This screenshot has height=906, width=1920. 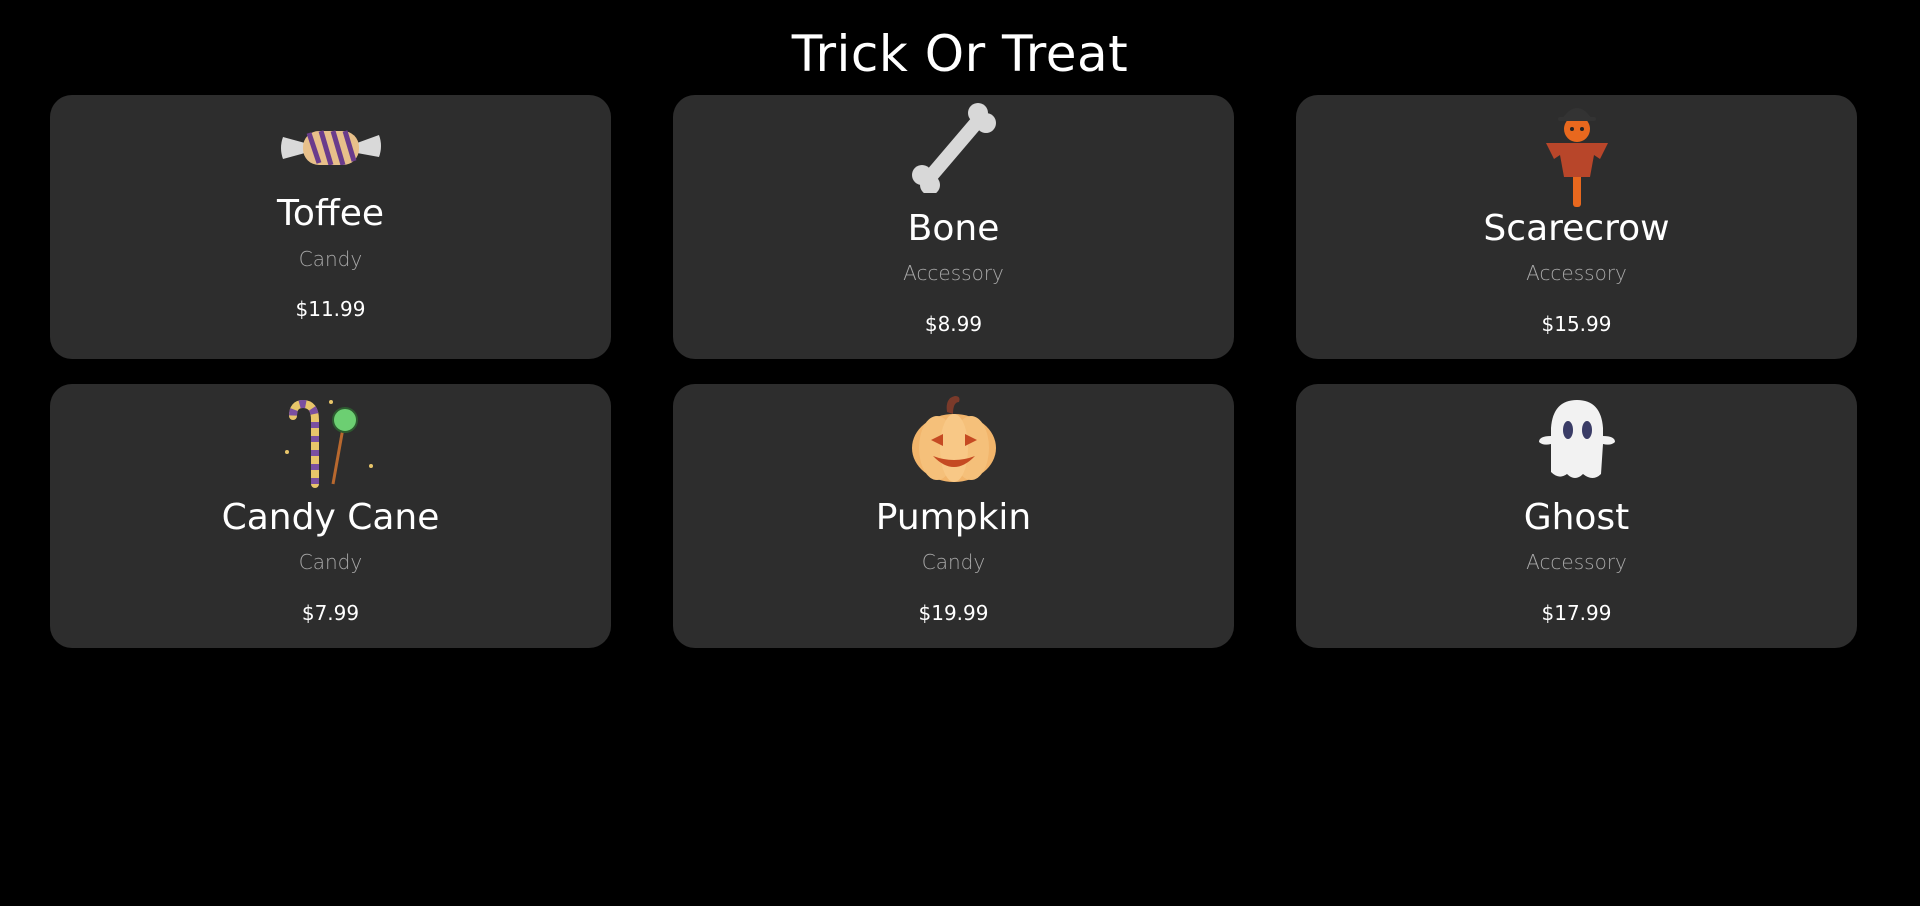 I want to click on product-price: $7.99, so click(x=330, y=613).